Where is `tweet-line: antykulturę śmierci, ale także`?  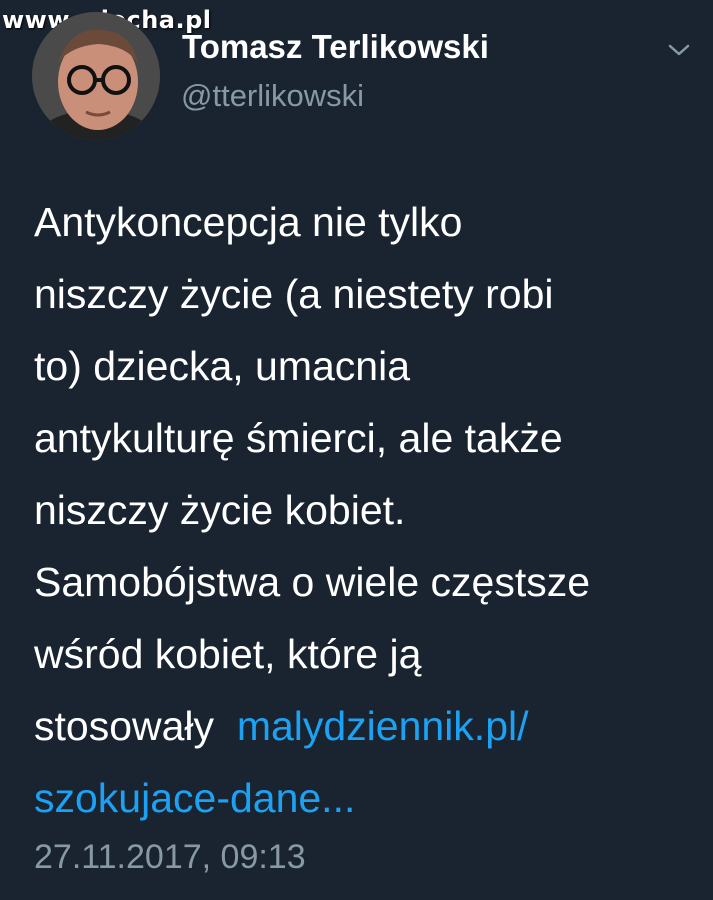 tweet-line: antykulturę śmierci, ale także is located at coordinates (298, 438).